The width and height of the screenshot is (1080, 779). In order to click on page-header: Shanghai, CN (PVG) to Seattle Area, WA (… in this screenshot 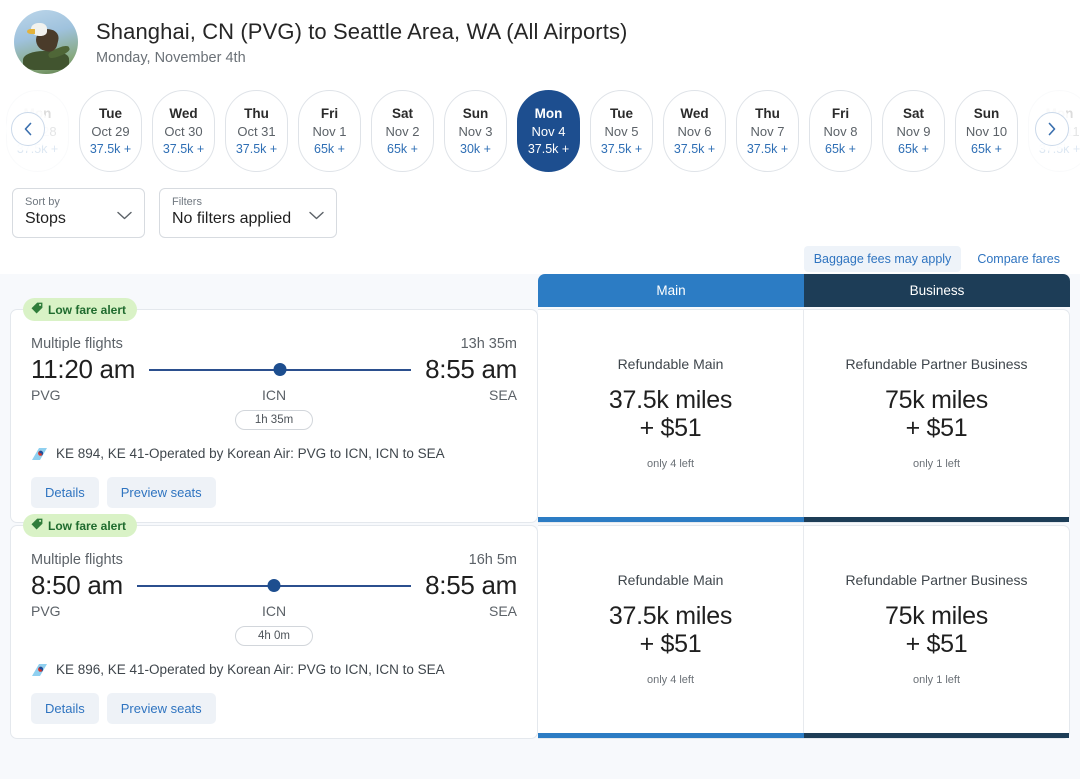, I will do `click(540, 41)`.